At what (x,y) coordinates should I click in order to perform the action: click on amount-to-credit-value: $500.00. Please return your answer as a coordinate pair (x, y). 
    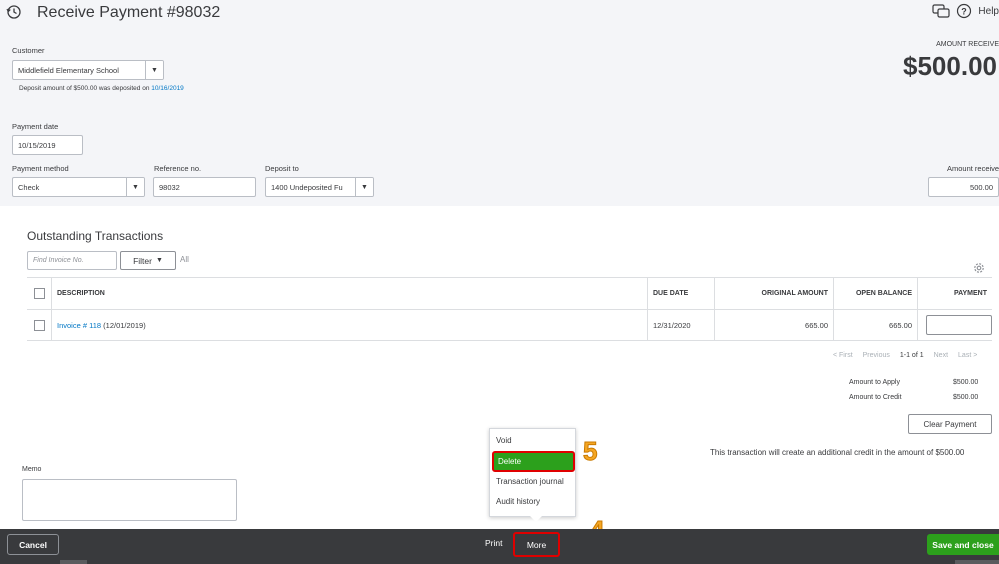
    Looking at the image, I should click on (966, 397).